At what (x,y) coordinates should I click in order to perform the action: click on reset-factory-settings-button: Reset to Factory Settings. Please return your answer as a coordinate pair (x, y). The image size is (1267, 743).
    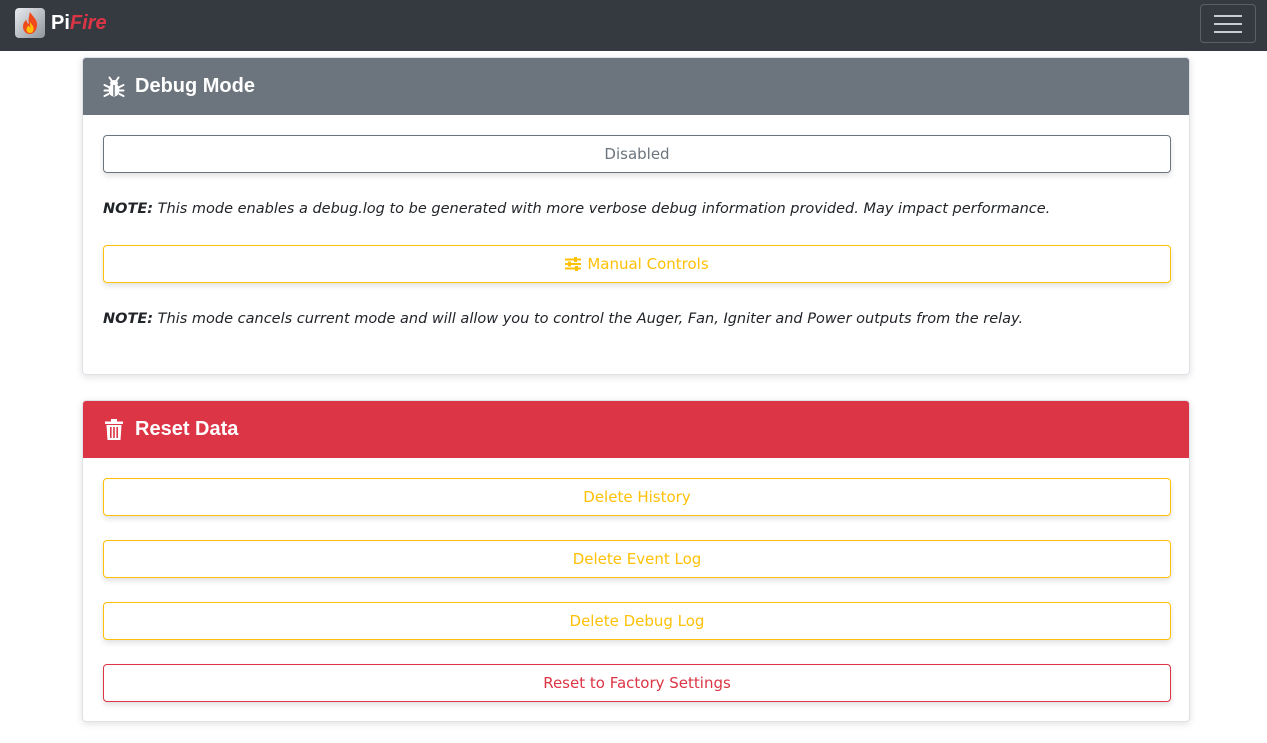
    Looking at the image, I should click on (637, 683).